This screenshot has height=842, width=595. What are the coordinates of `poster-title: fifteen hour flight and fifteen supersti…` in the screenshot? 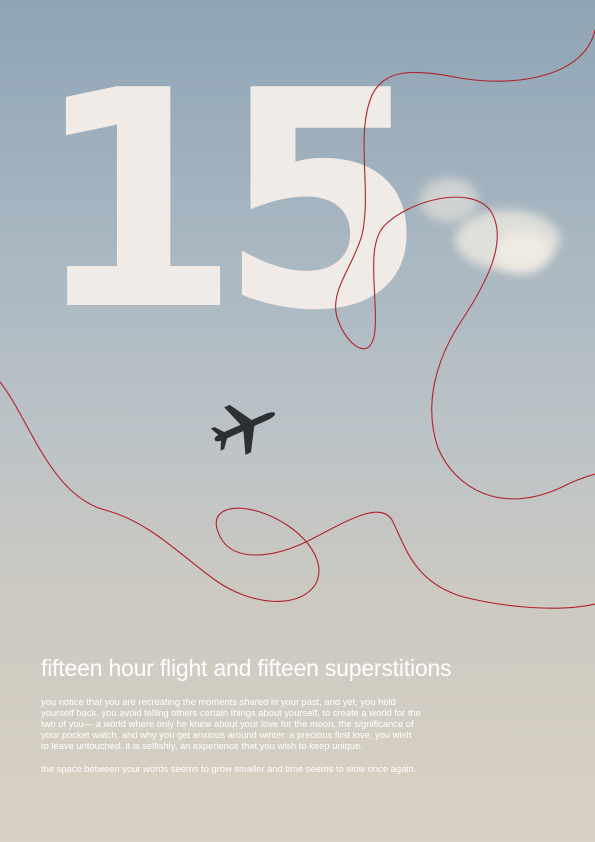 It's located at (246, 668).